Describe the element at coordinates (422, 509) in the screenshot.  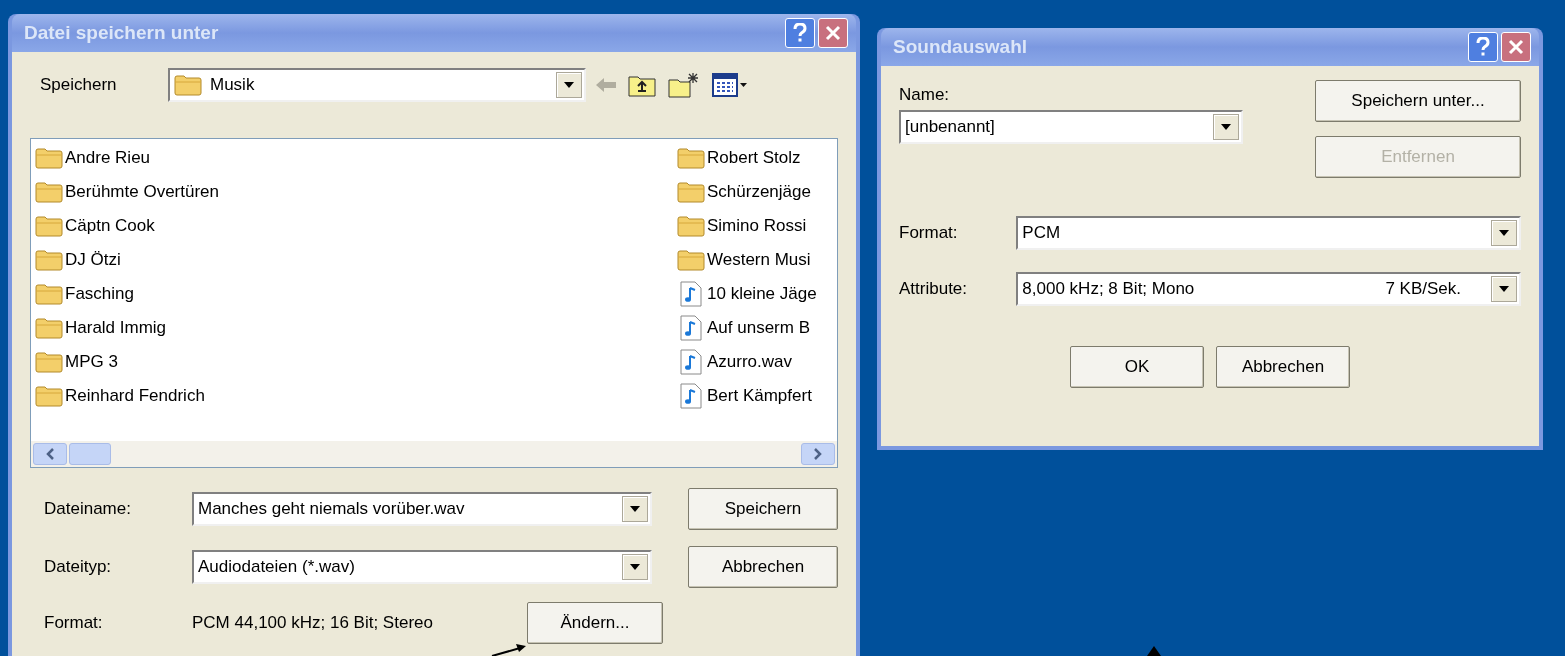
I see `filename-field: Manches geht niemals vorüber.wav` at that location.